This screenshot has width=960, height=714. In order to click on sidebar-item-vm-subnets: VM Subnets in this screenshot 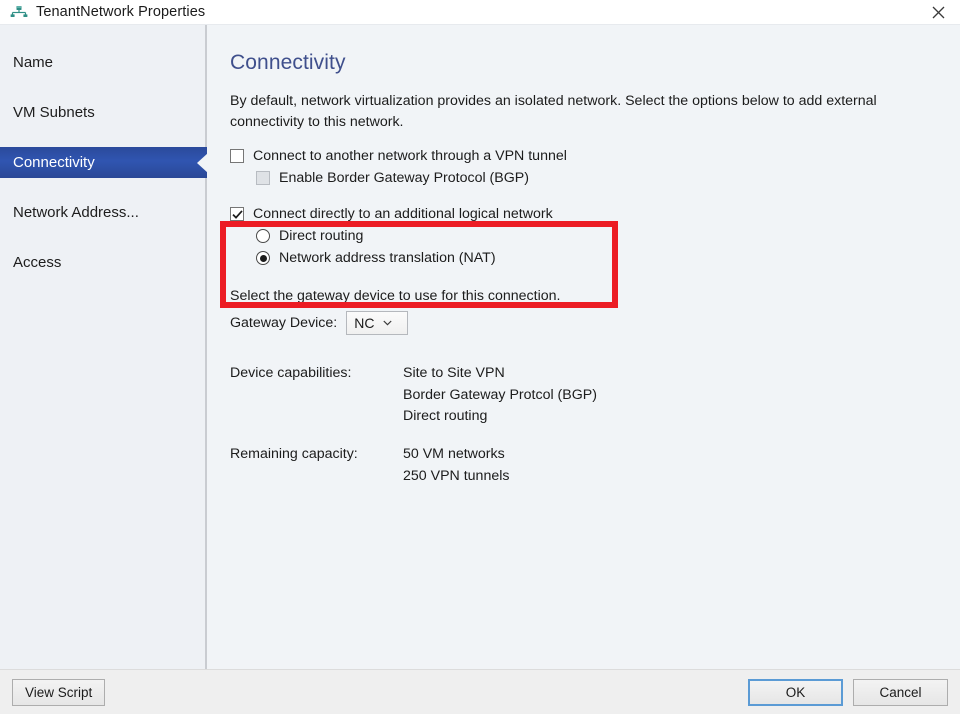, I will do `click(102, 112)`.